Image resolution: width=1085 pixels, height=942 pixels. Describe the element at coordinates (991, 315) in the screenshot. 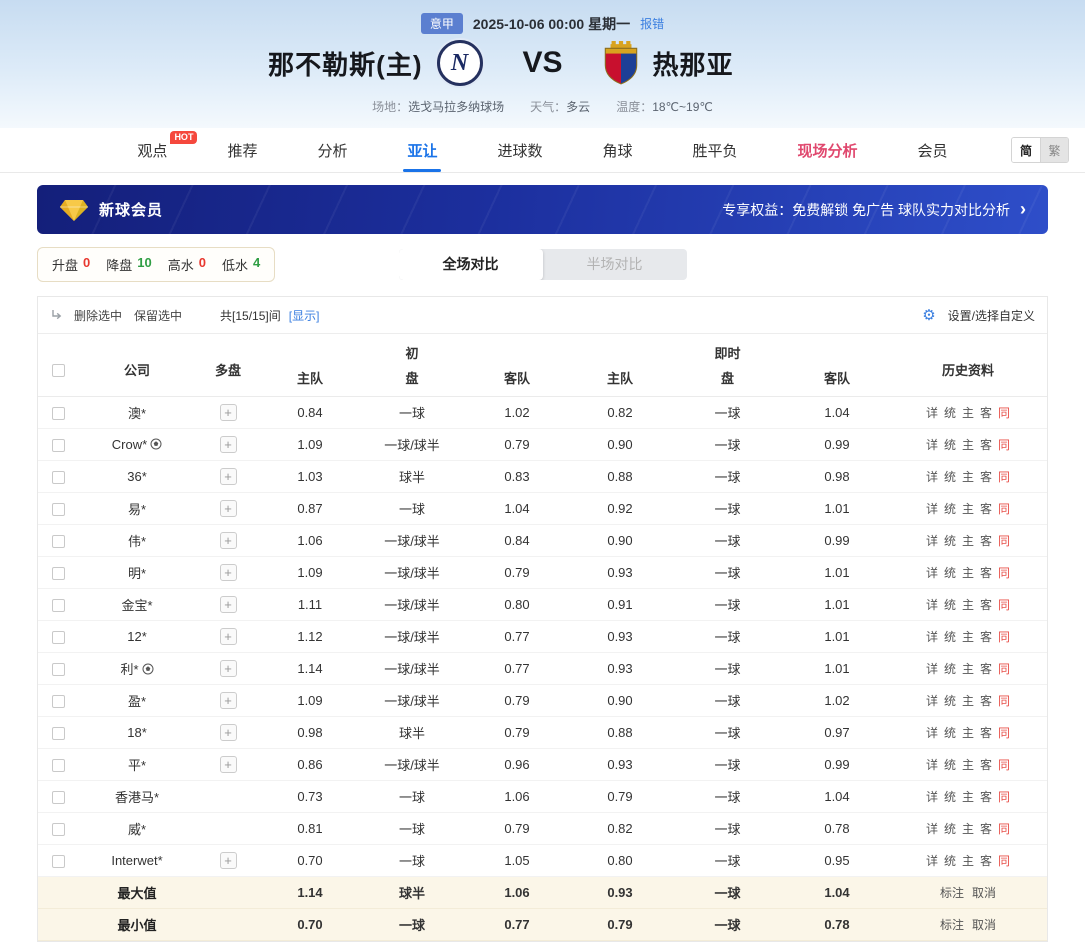

I see `customize-settings-link: 设置/选择自定义` at that location.